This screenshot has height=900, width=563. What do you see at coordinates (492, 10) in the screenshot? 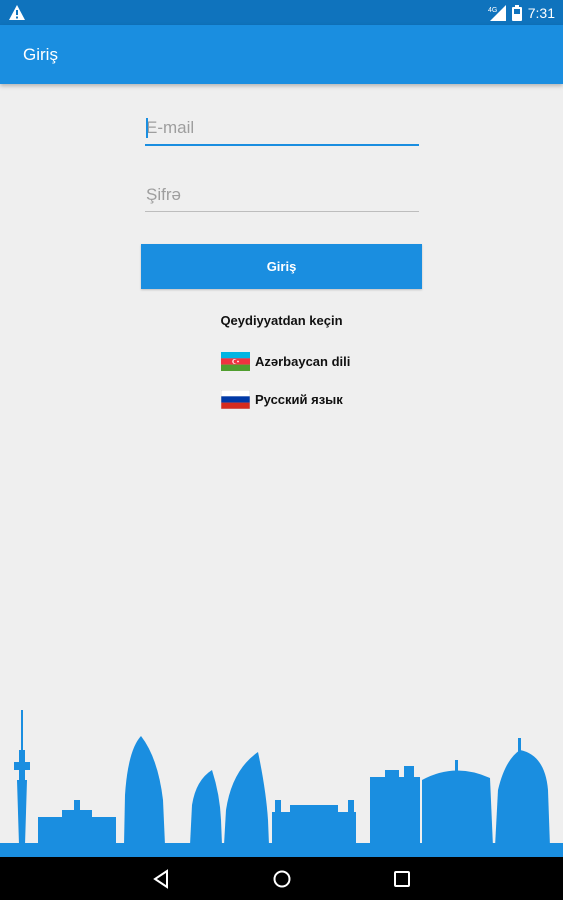
I see `network-type-label: 4G` at bounding box center [492, 10].